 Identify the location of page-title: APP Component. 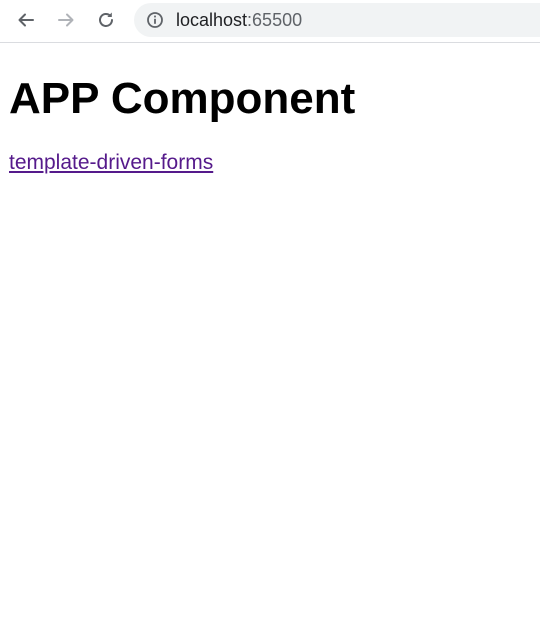
(182, 98).